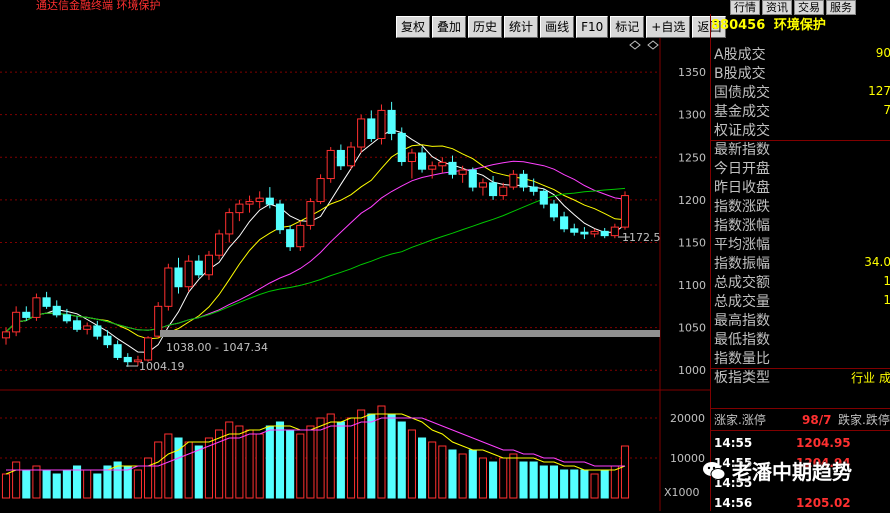 The image size is (890, 513). What do you see at coordinates (687, 458) in the screenshot?
I see `volume-axis-label: 10000` at bounding box center [687, 458].